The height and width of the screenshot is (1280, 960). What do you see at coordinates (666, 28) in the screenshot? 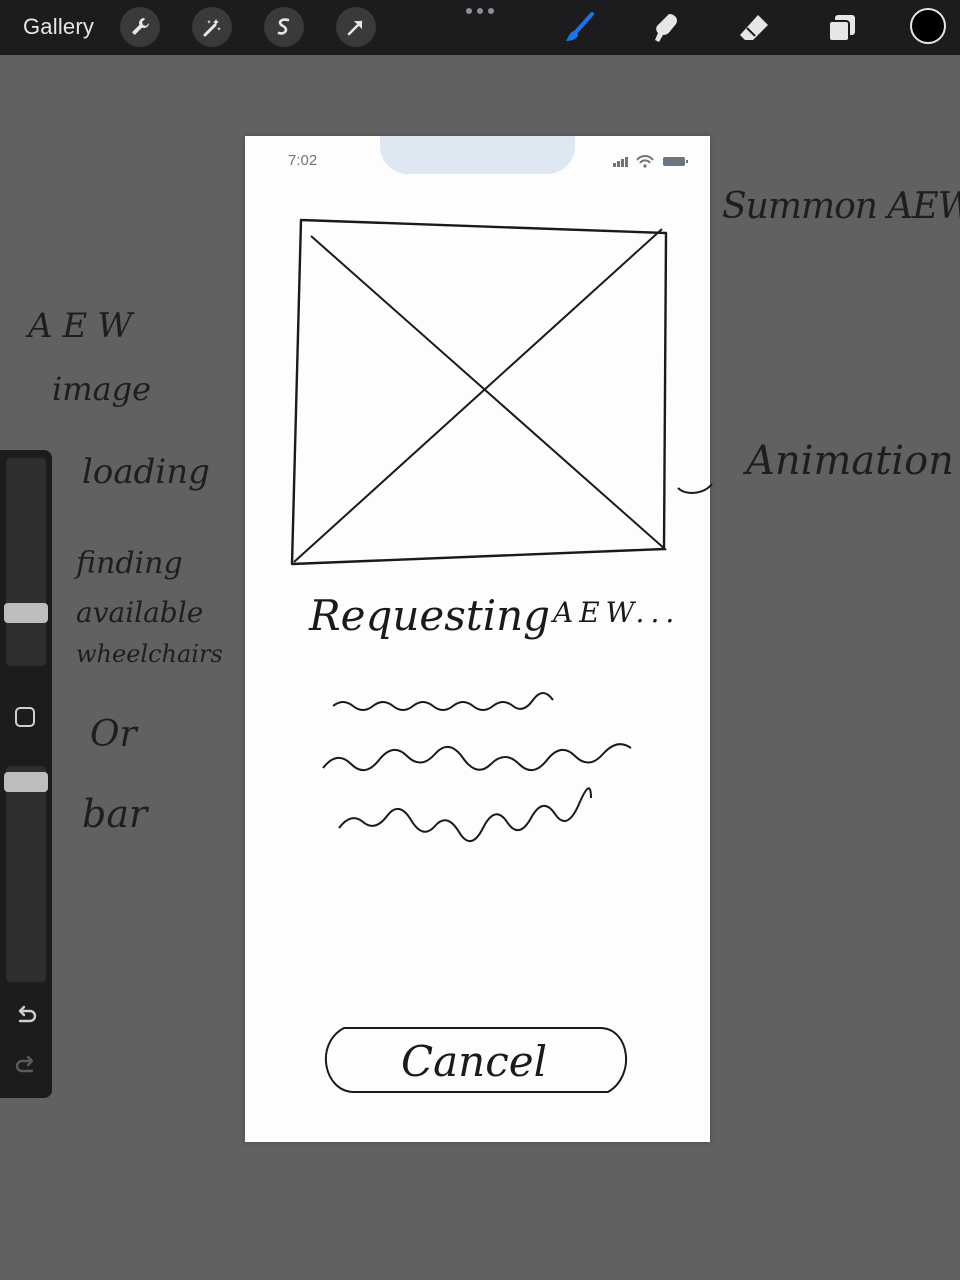
I see `smudge-icon` at bounding box center [666, 28].